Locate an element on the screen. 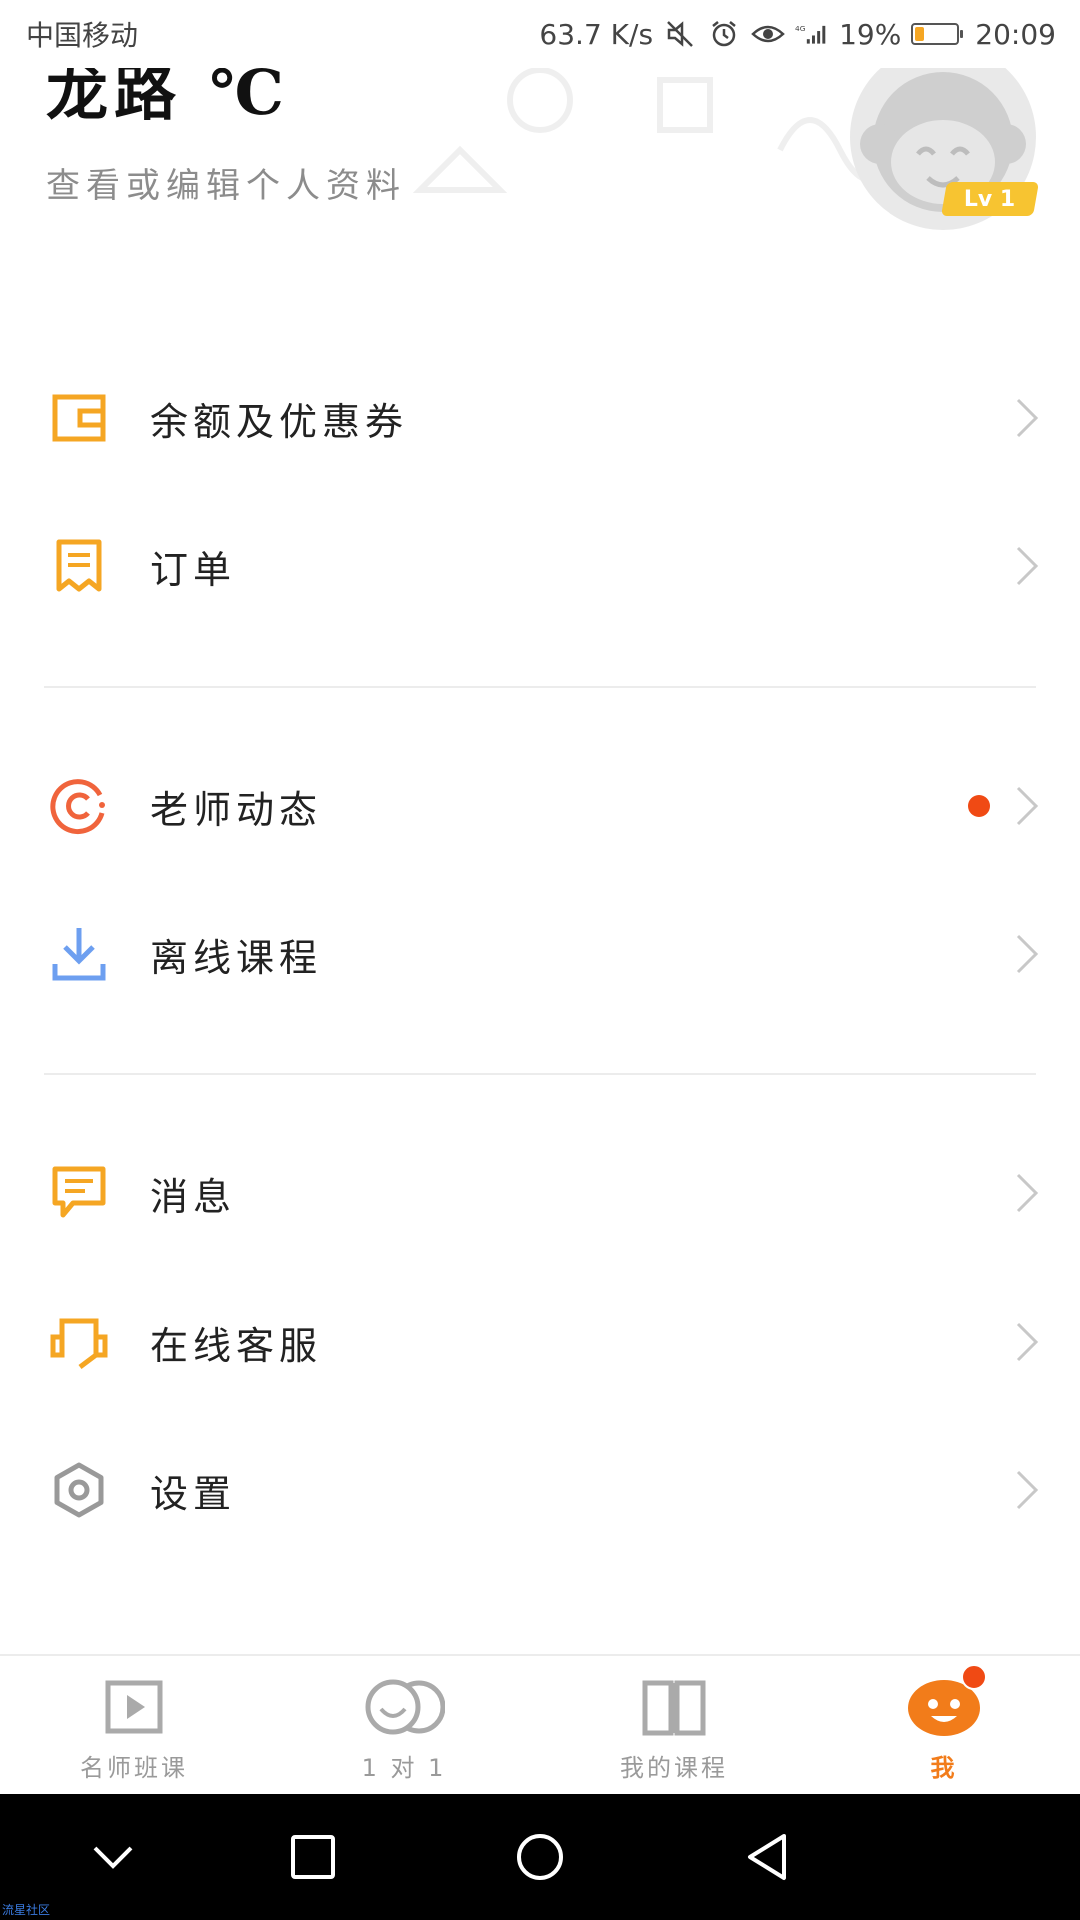 This screenshot has width=1080, height=1920. status-bar: 中国移动 63.7 K/s 4G 19% 20:09 is located at coordinates (540, 34).